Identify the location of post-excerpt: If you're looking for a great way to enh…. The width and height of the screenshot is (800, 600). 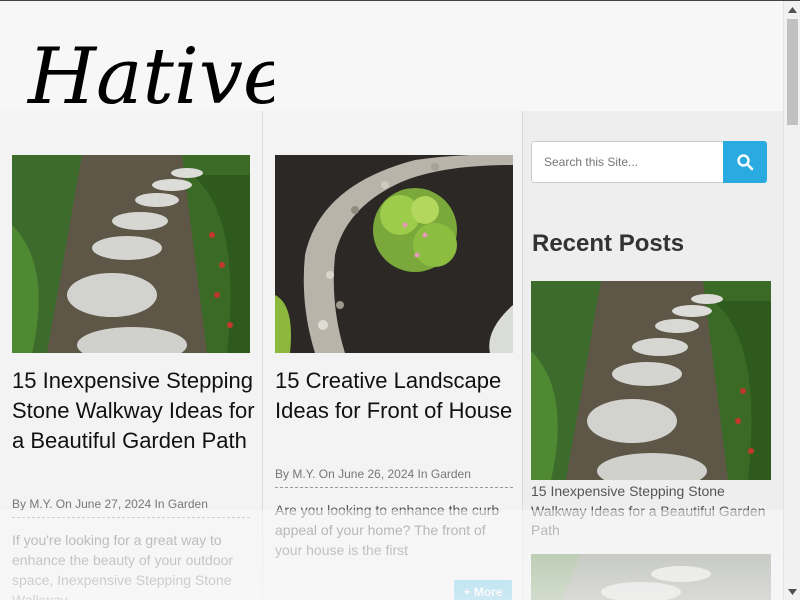
(123, 566).